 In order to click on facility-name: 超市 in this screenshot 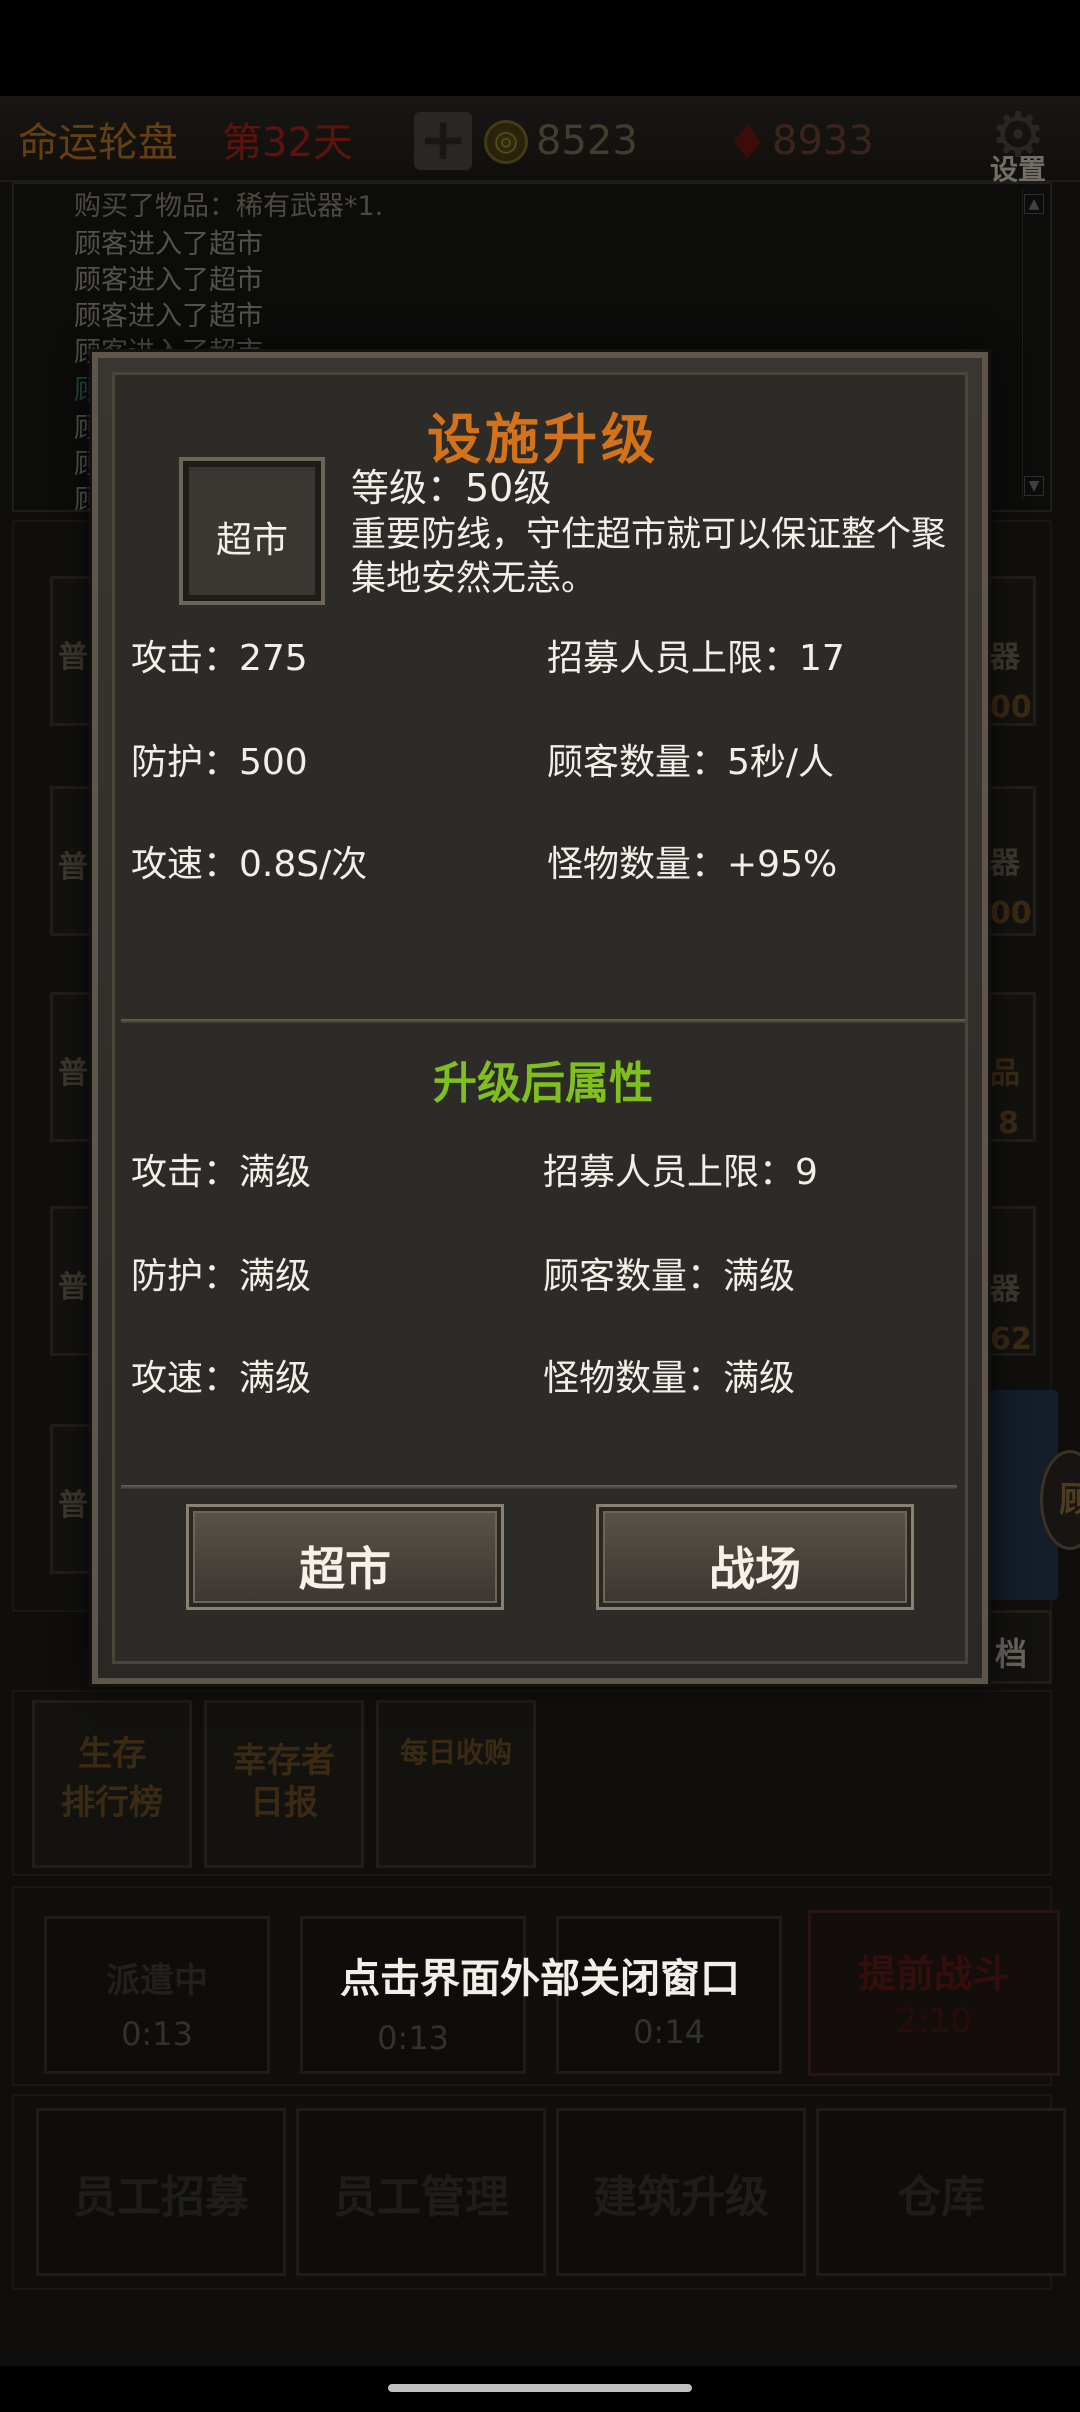, I will do `click(251, 540)`.